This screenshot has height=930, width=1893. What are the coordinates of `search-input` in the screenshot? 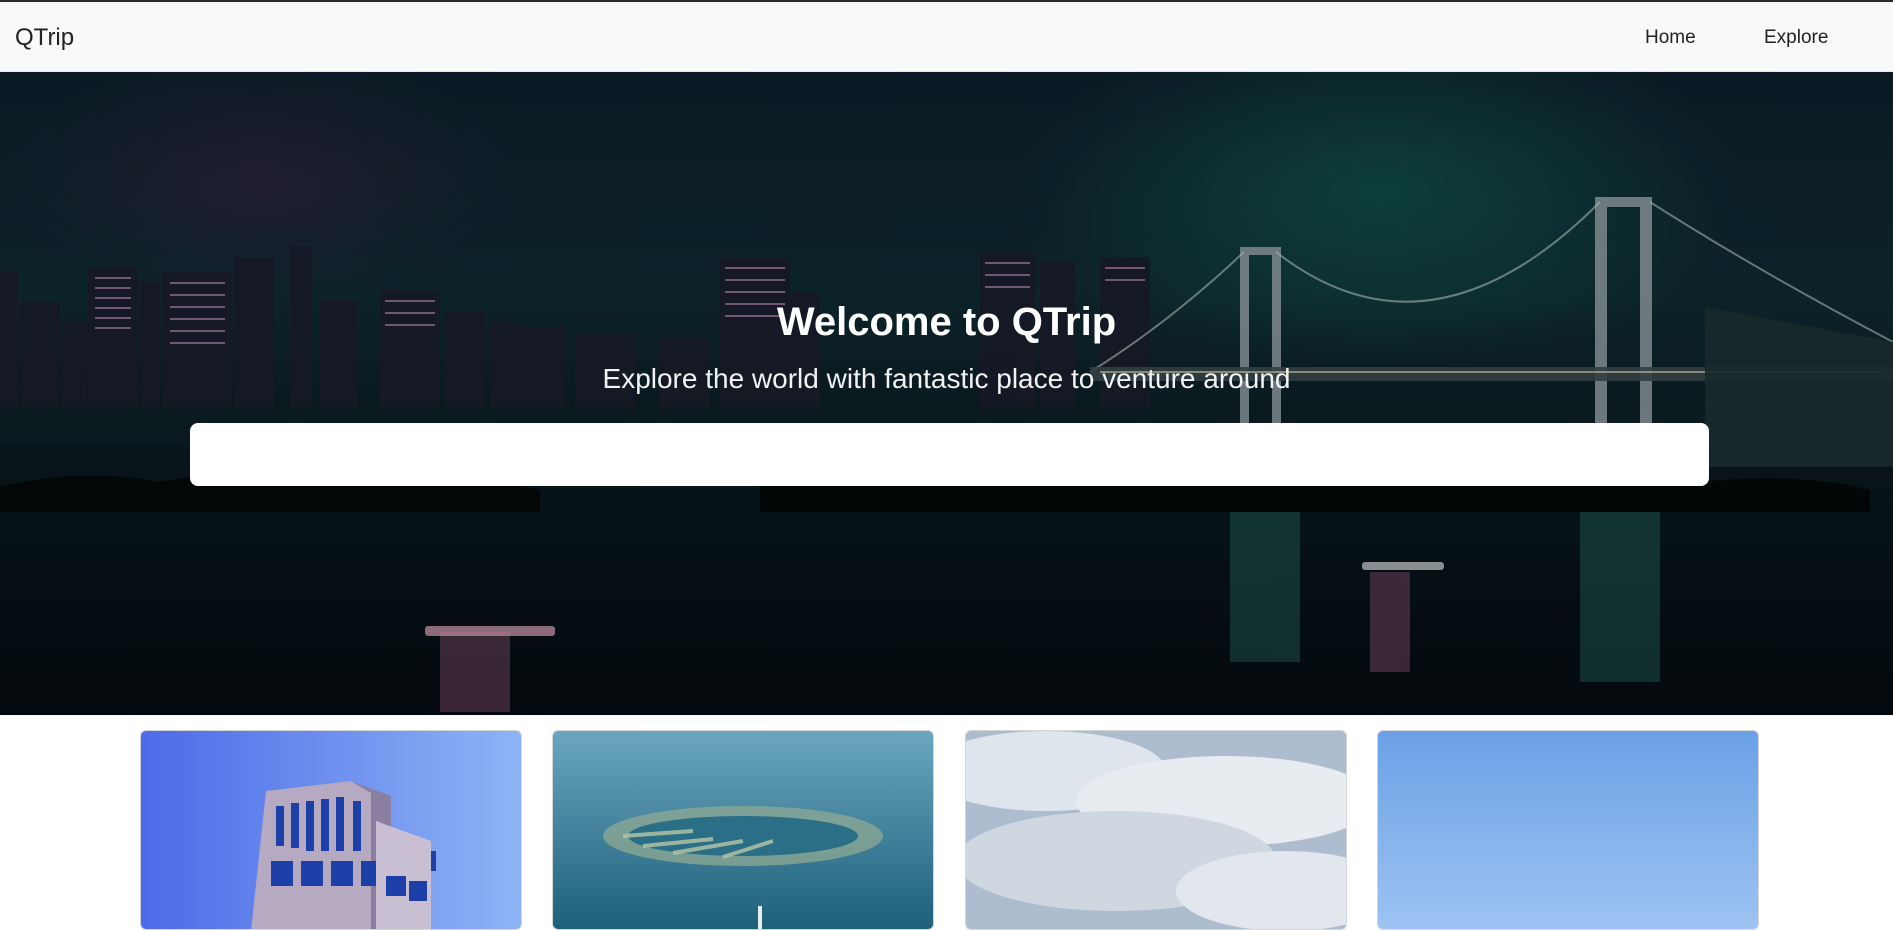 It's located at (949, 454).